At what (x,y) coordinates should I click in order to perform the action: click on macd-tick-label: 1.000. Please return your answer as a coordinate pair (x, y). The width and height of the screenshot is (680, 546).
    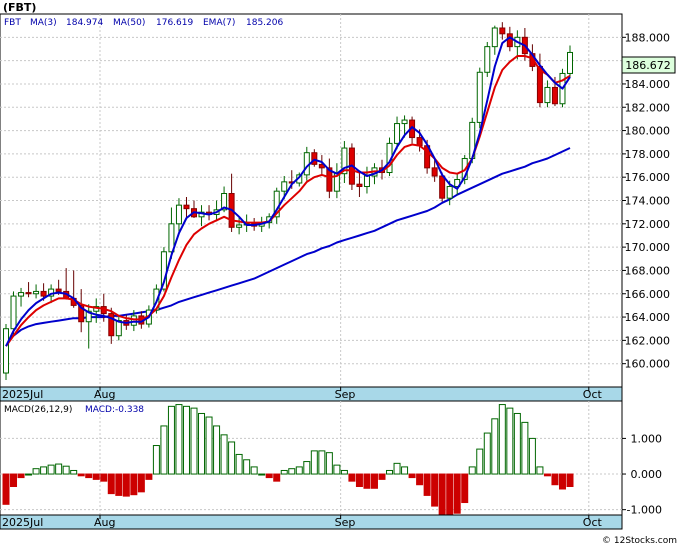
    Looking at the image, I should click on (647, 438).